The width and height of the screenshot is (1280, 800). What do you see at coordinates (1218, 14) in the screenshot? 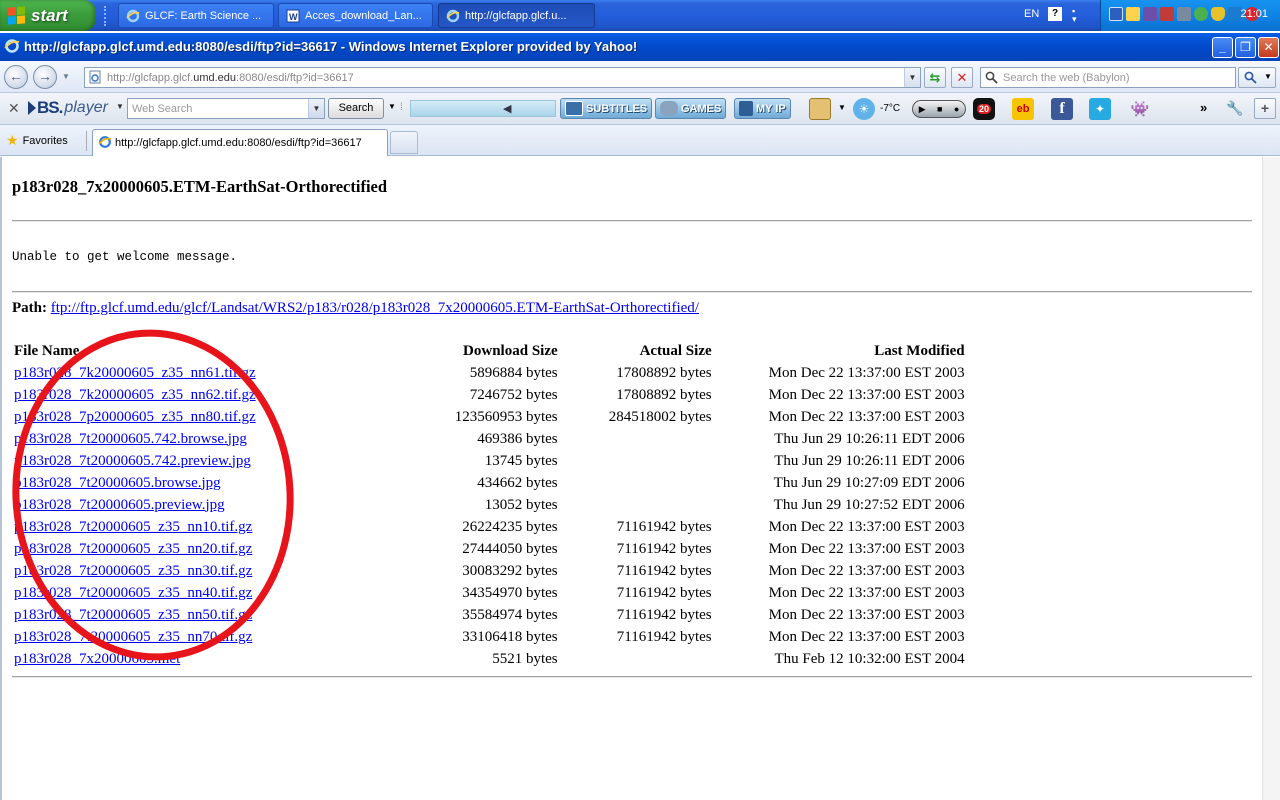
I see `shield-icon` at bounding box center [1218, 14].